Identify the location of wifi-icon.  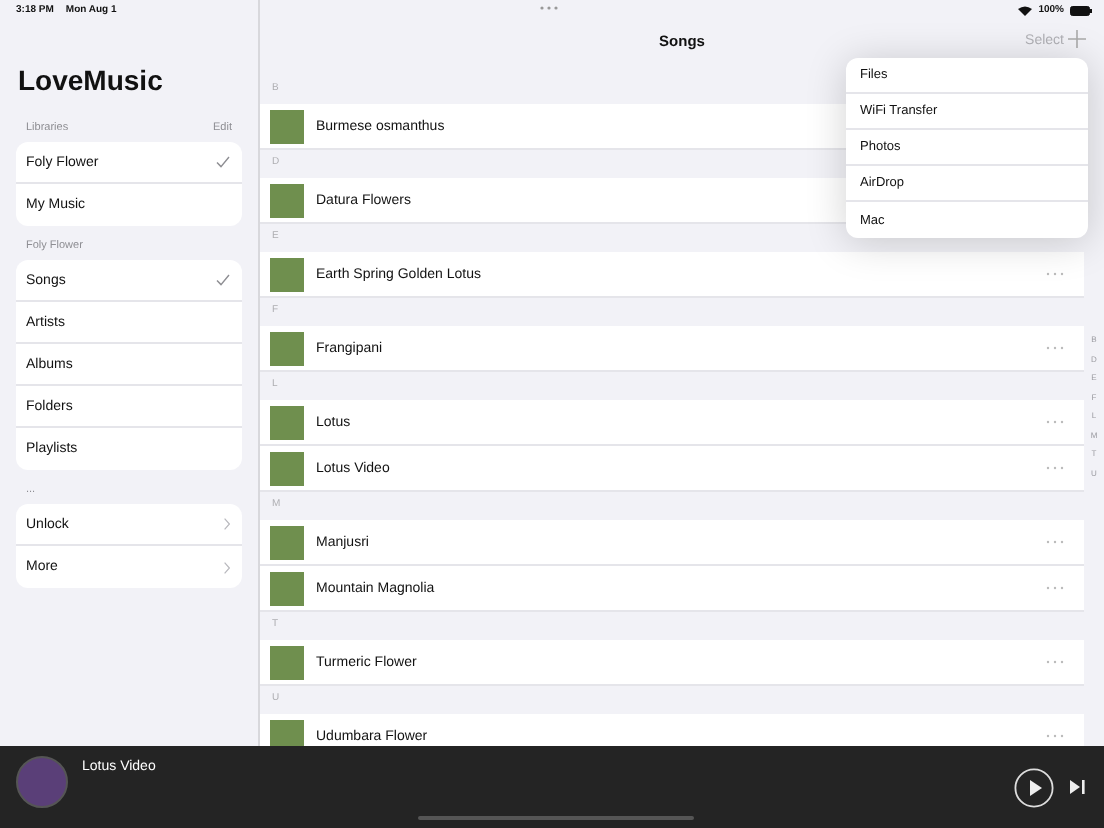
(1025, 10).